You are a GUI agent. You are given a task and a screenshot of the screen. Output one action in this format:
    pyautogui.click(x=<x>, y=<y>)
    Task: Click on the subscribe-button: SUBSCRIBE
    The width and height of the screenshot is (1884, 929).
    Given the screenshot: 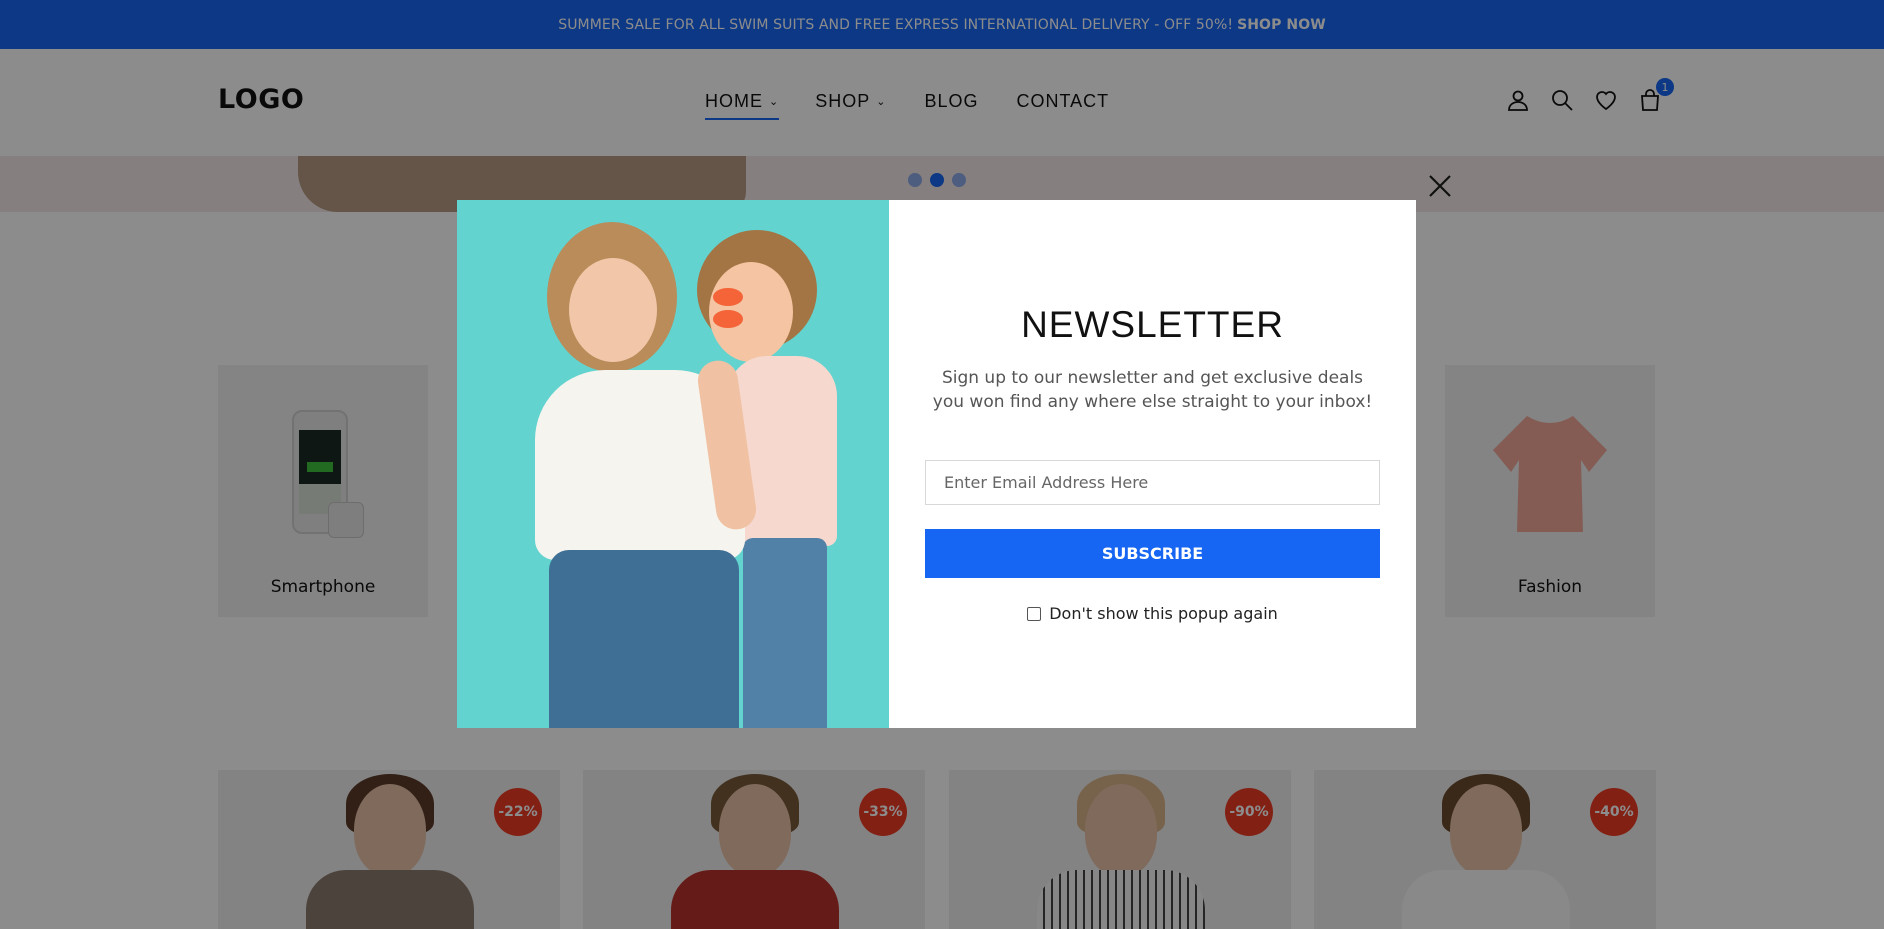 What is the action you would take?
    pyautogui.click(x=1152, y=553)
    